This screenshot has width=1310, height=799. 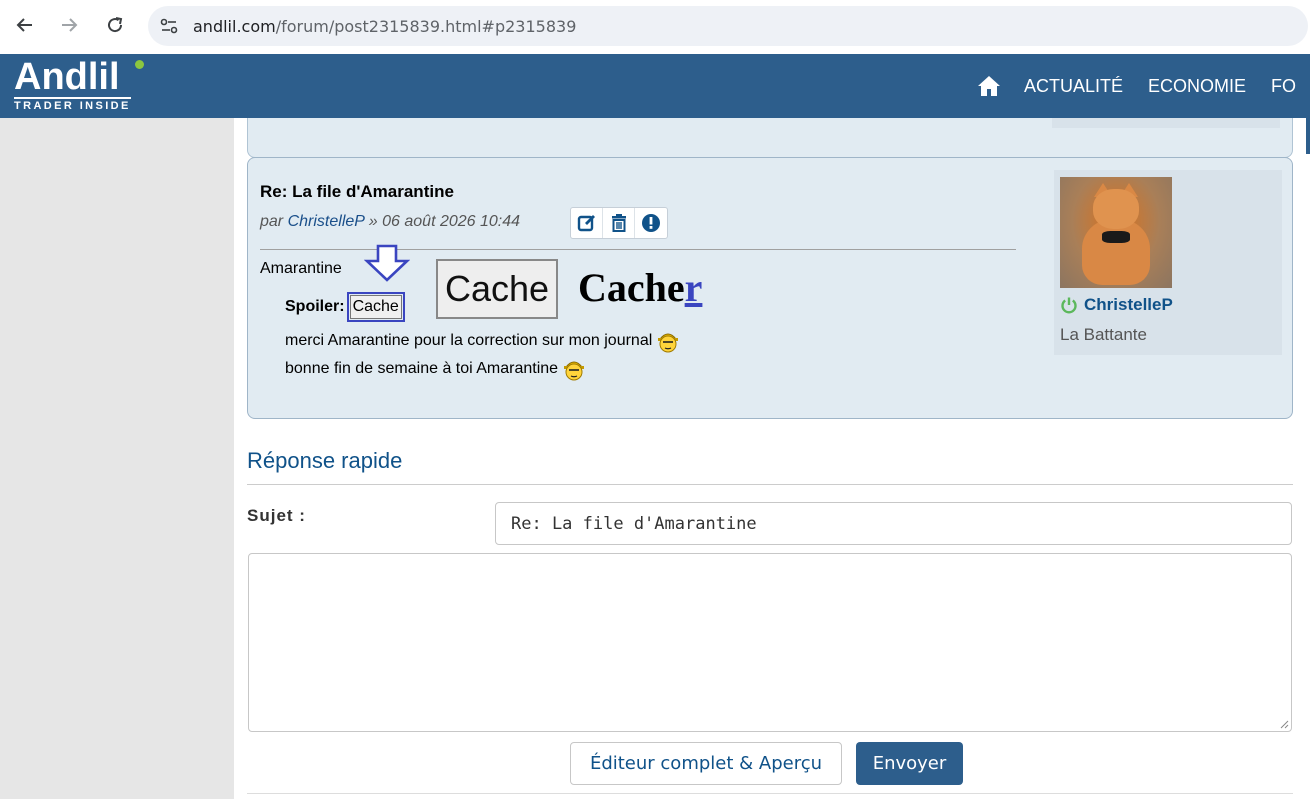 What do you see at coordinates (1116, 209) in the screenshot?
I see `avatar-head` at bounding box center [1116, 209].